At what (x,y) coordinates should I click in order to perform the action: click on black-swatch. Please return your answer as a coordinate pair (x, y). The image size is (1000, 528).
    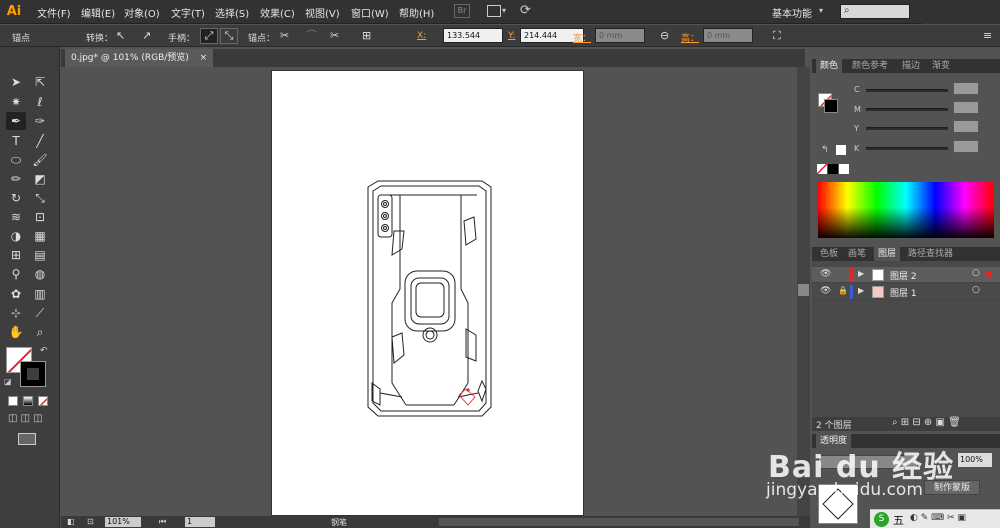
    Looking at the image, I should click on (833, 169).